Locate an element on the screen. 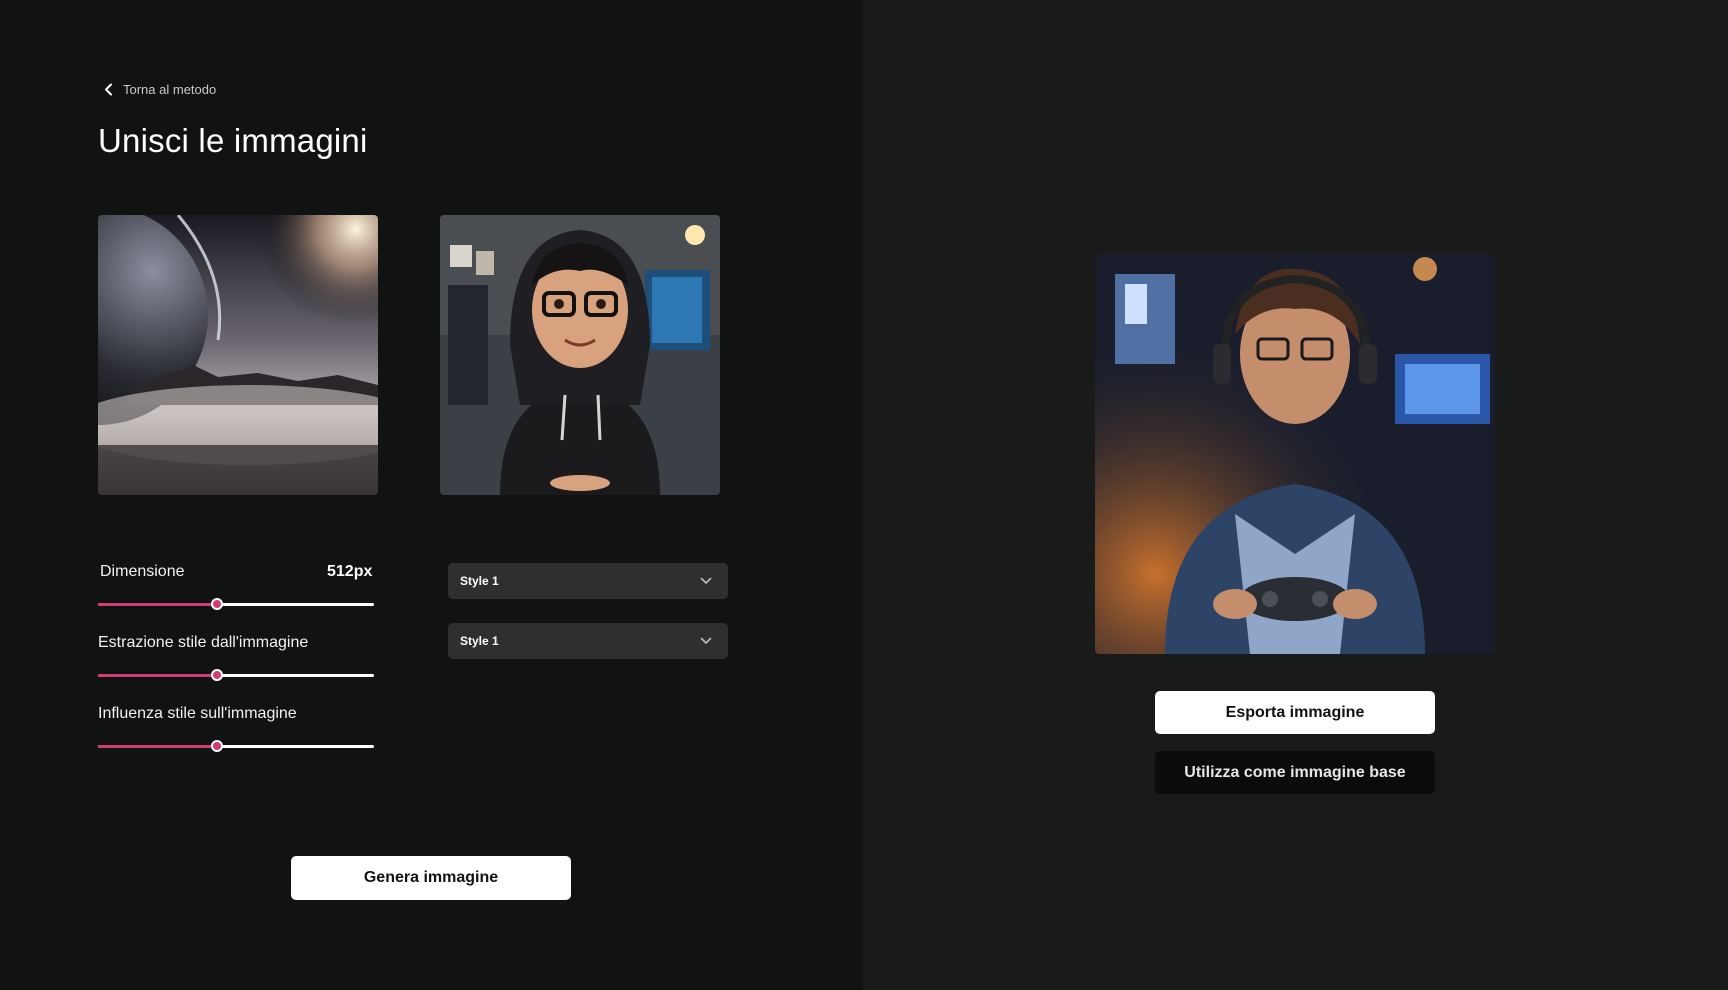  style-influence-slider is located at coordinates (236, 746).